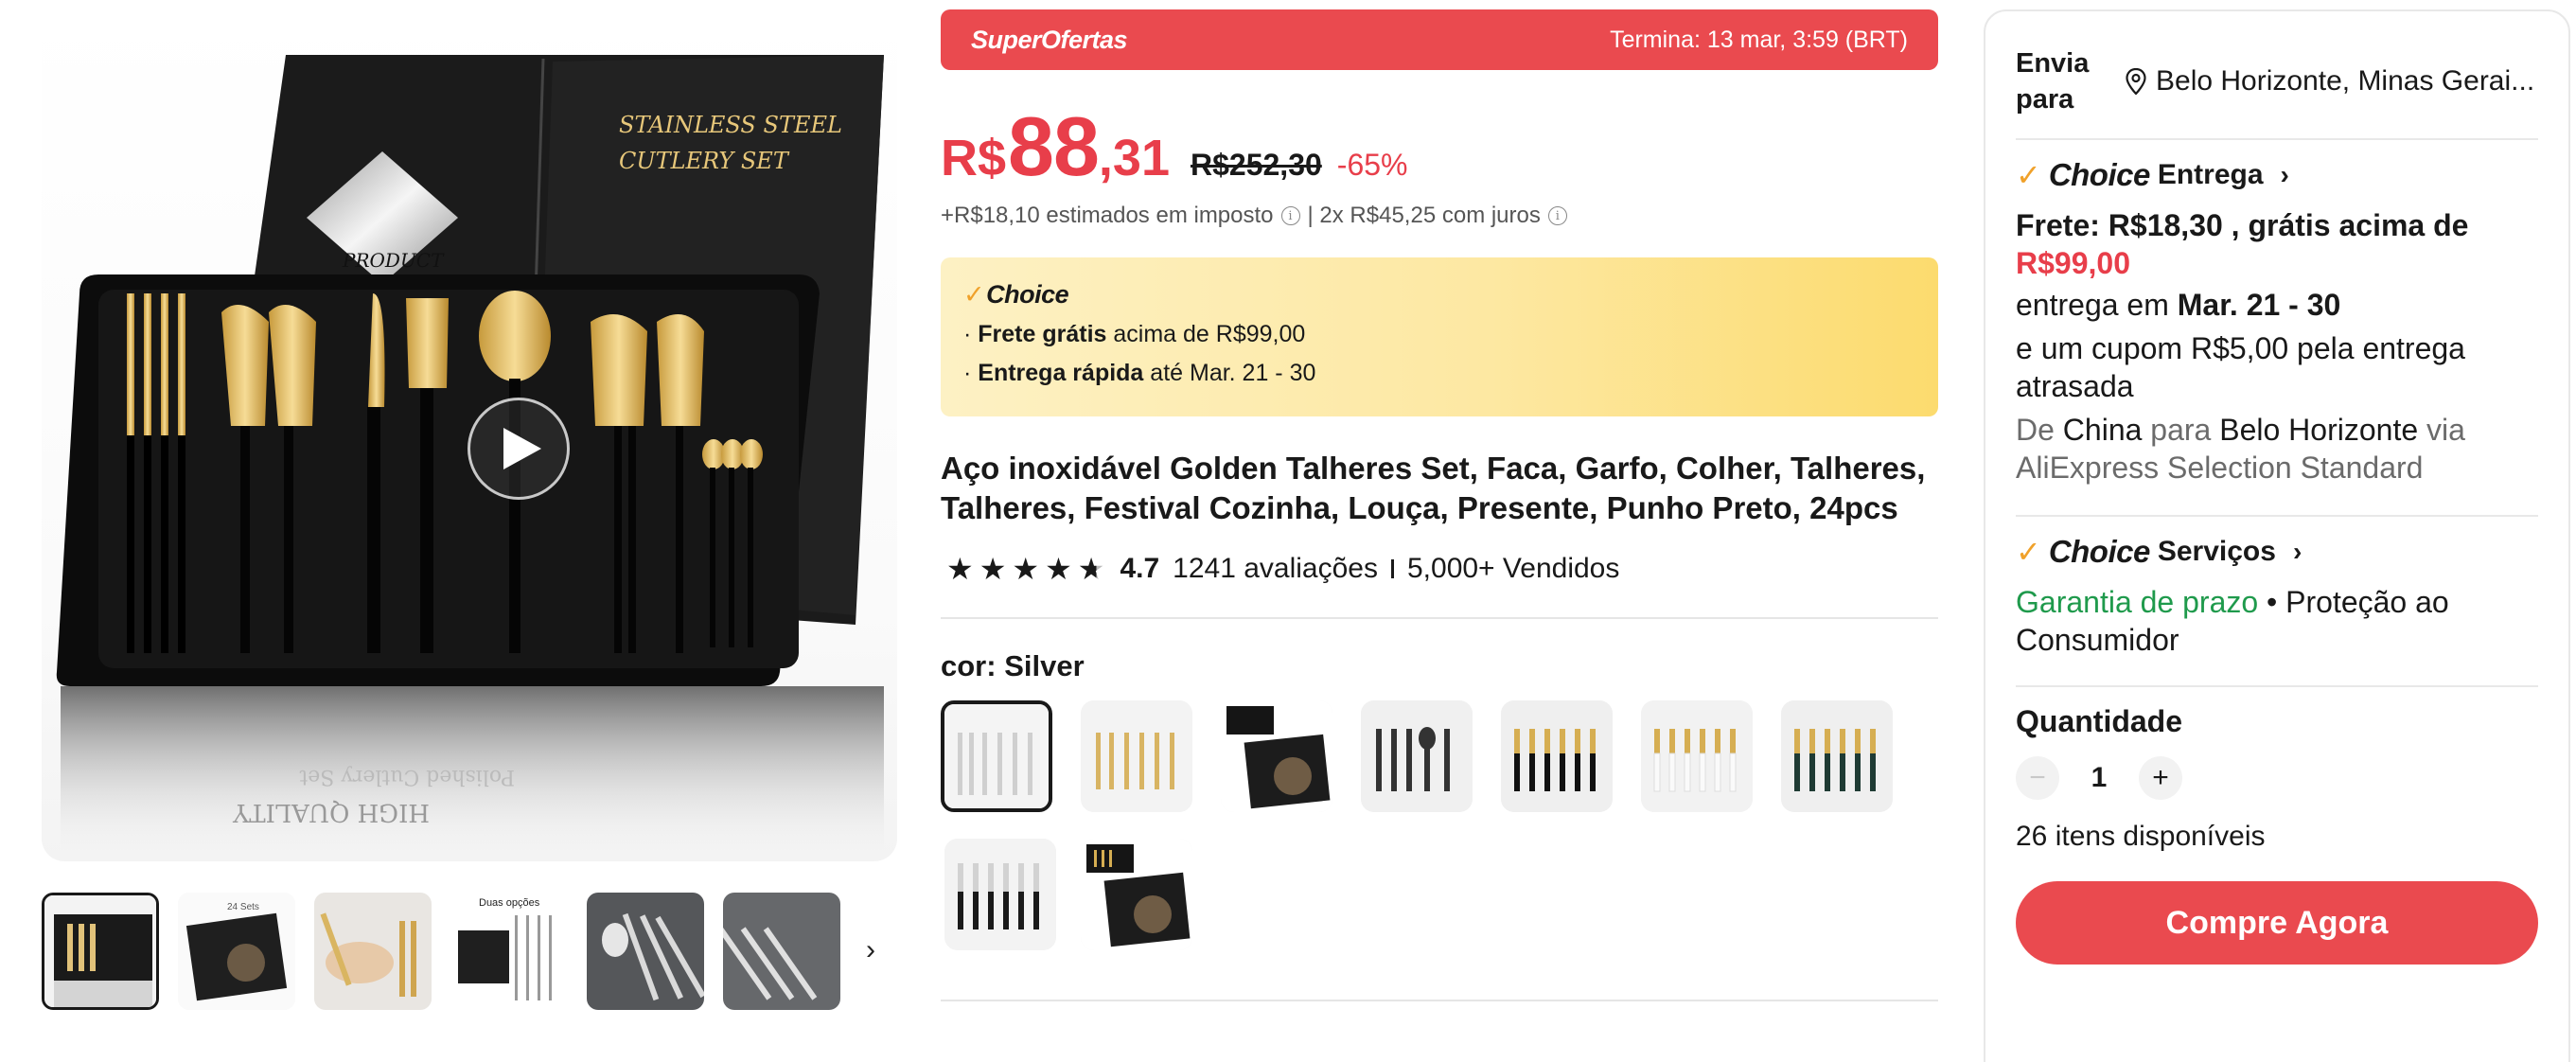 The height and width of the screenshot is (1062, 2576). I want to click on fast-delivery-bold: Entrega rápida, so click(1061, 373).